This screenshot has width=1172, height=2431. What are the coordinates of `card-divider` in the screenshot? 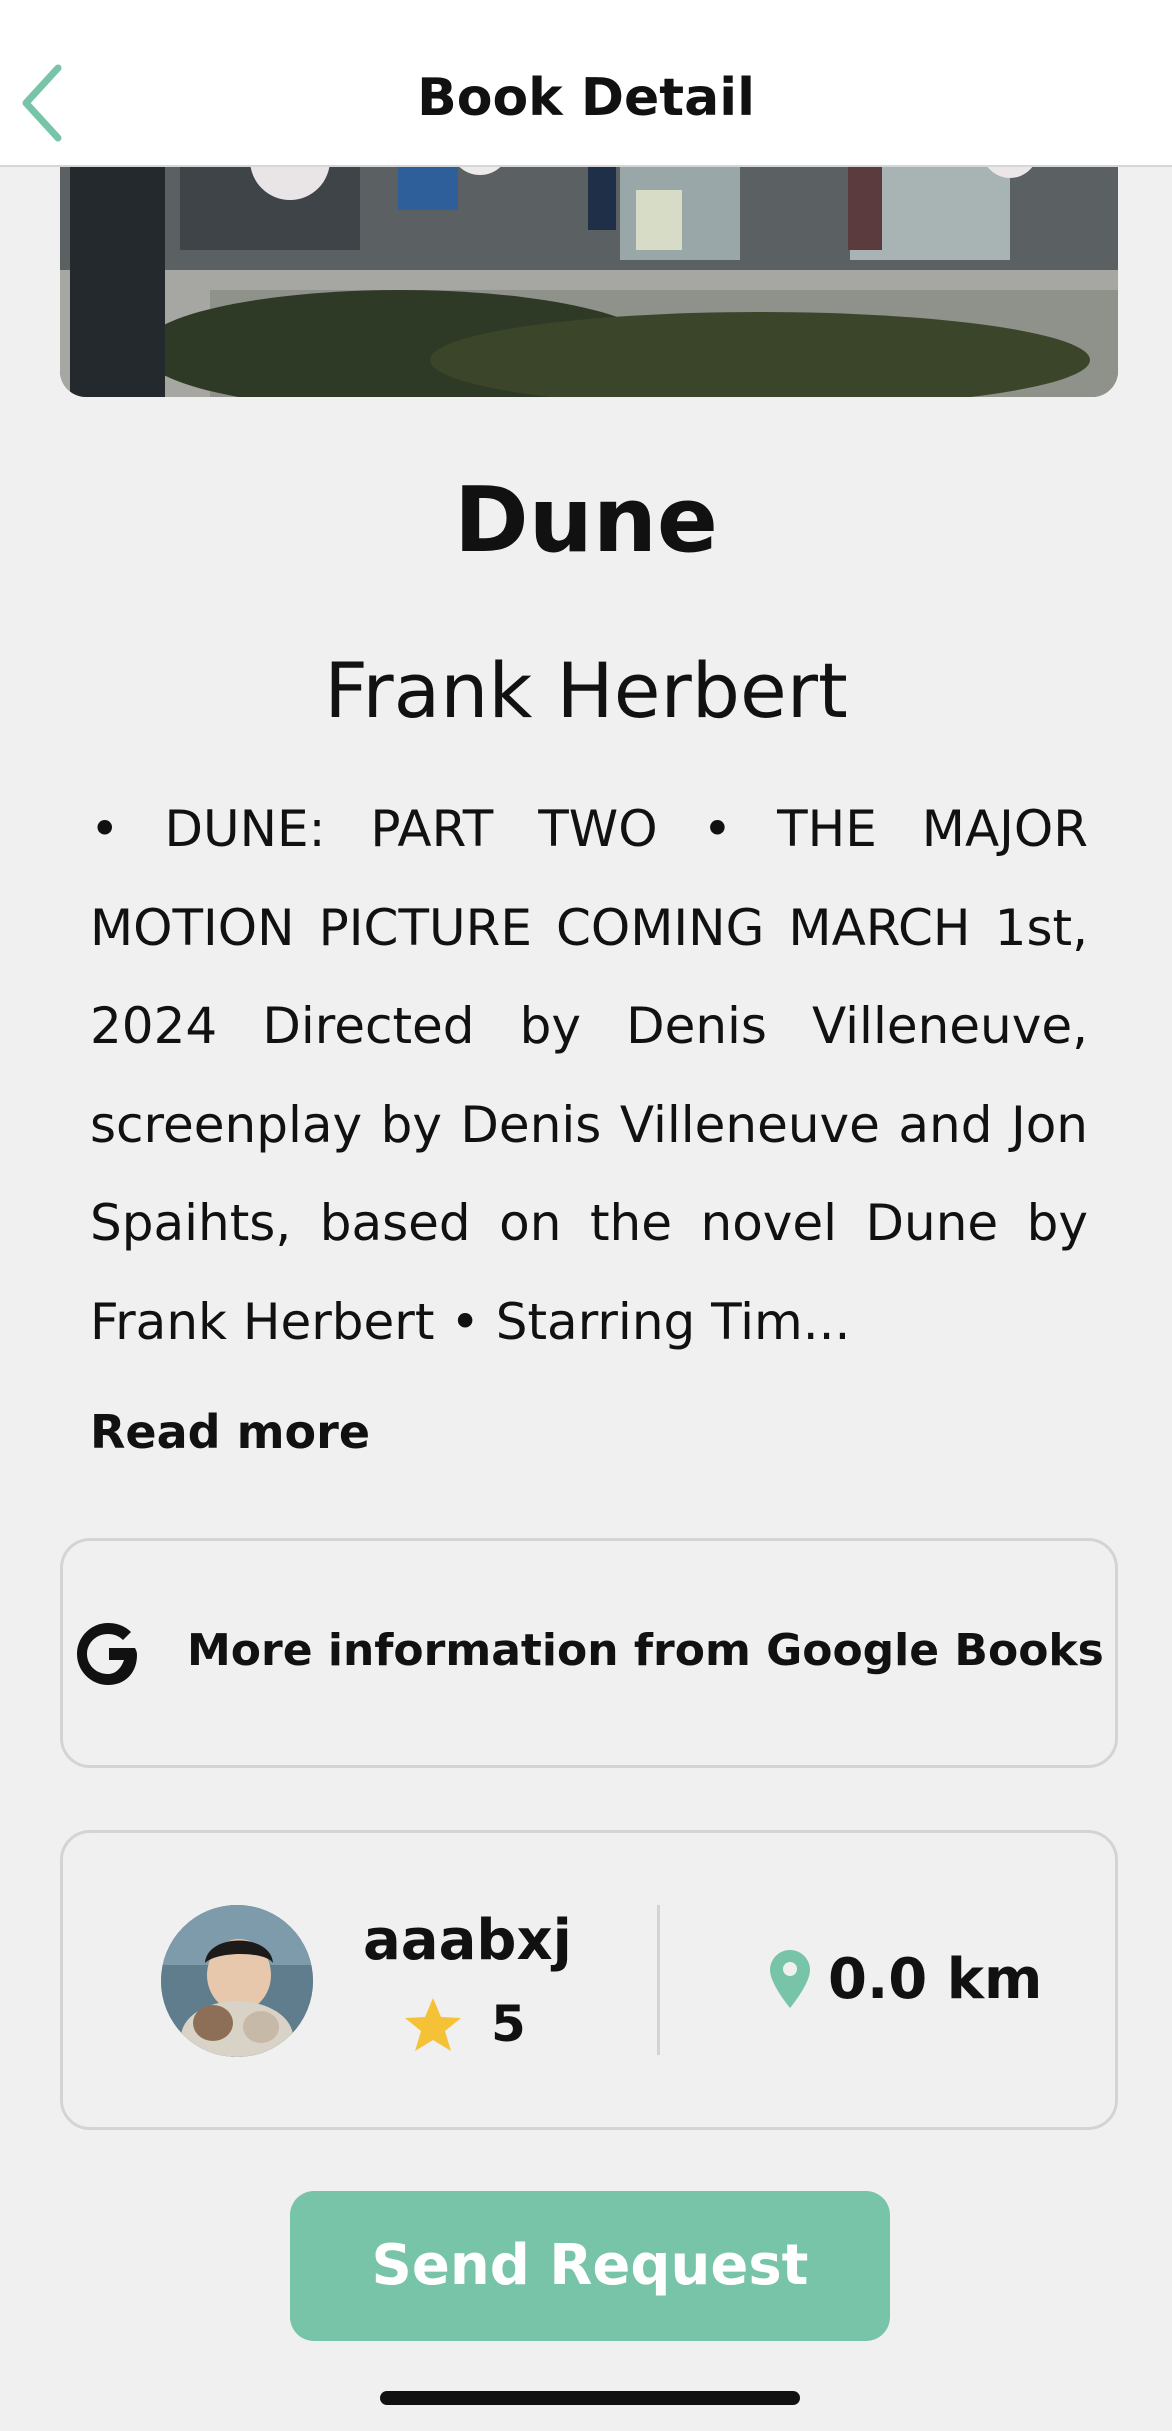 It's located at (658, 1980).